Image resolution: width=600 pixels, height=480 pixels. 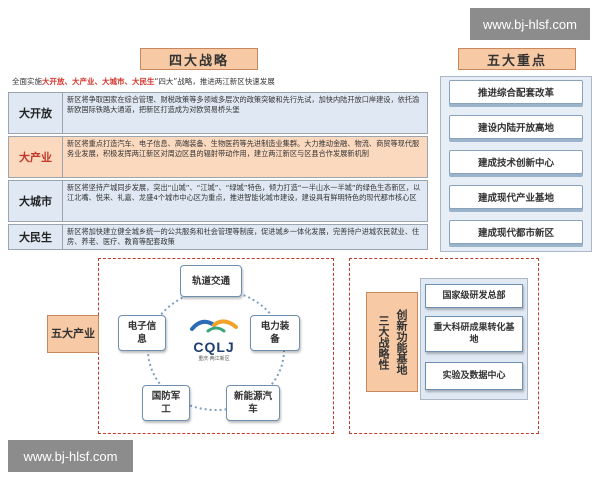 I want to click on industry-new-energy-vehicles: 新能源汽车, so click(x=253, y=403).